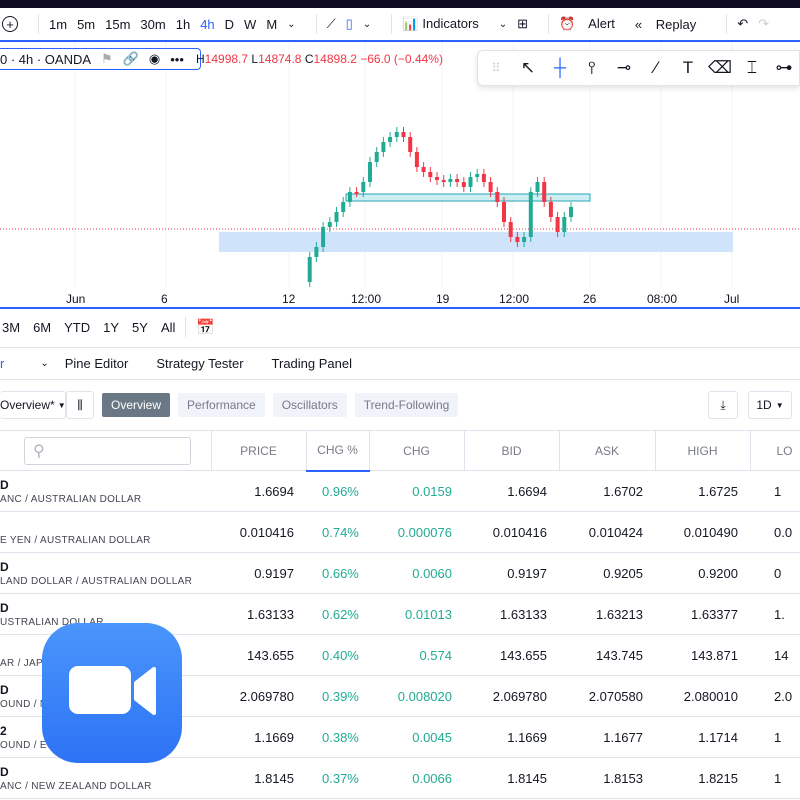 This screenshot has height=800, width=800. Describe the element at coordinates (140, 327) in the screenshot. I see `range-5y: 5Y` at that location.